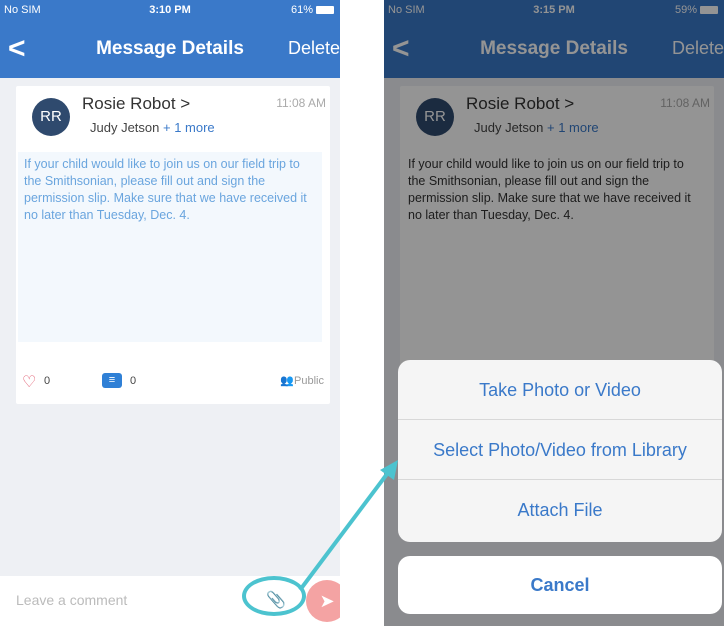 The height and width of the screenshot is (626, 724). Describe the element at coordinates (348, 526) in the screenshot. I see `callout-arrow` at that location.